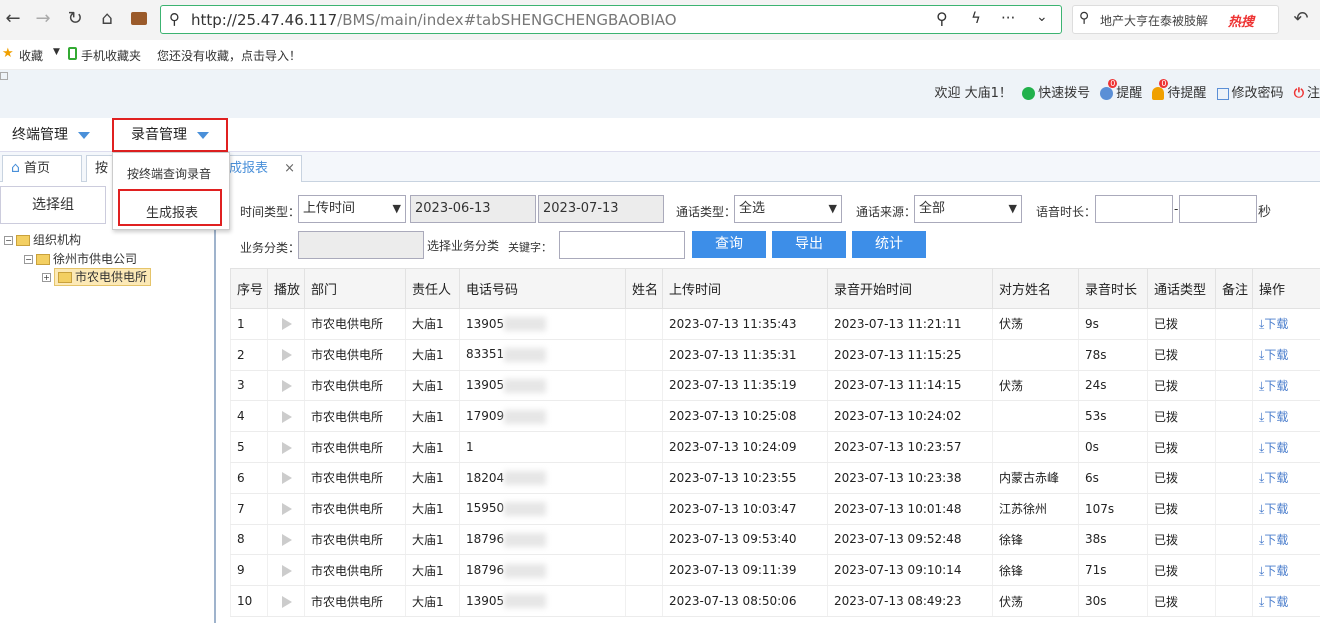 The image size is (1320, 623). Describe the element at coordinates (432, 288) in the screenshot. I see `col-owner-header: 责任人` at that location.